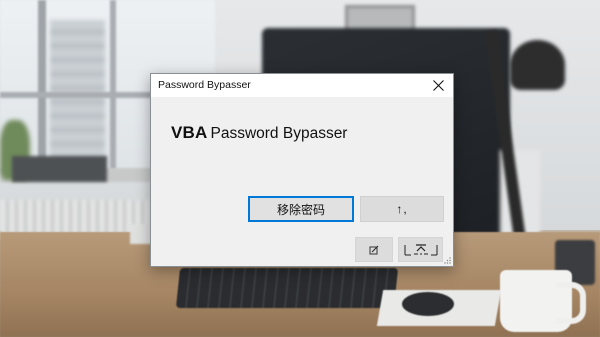  What do you see at coordinates (571, 303) in the screenshot?
I see `background-mug-handle` at bounding box center [571, 303].